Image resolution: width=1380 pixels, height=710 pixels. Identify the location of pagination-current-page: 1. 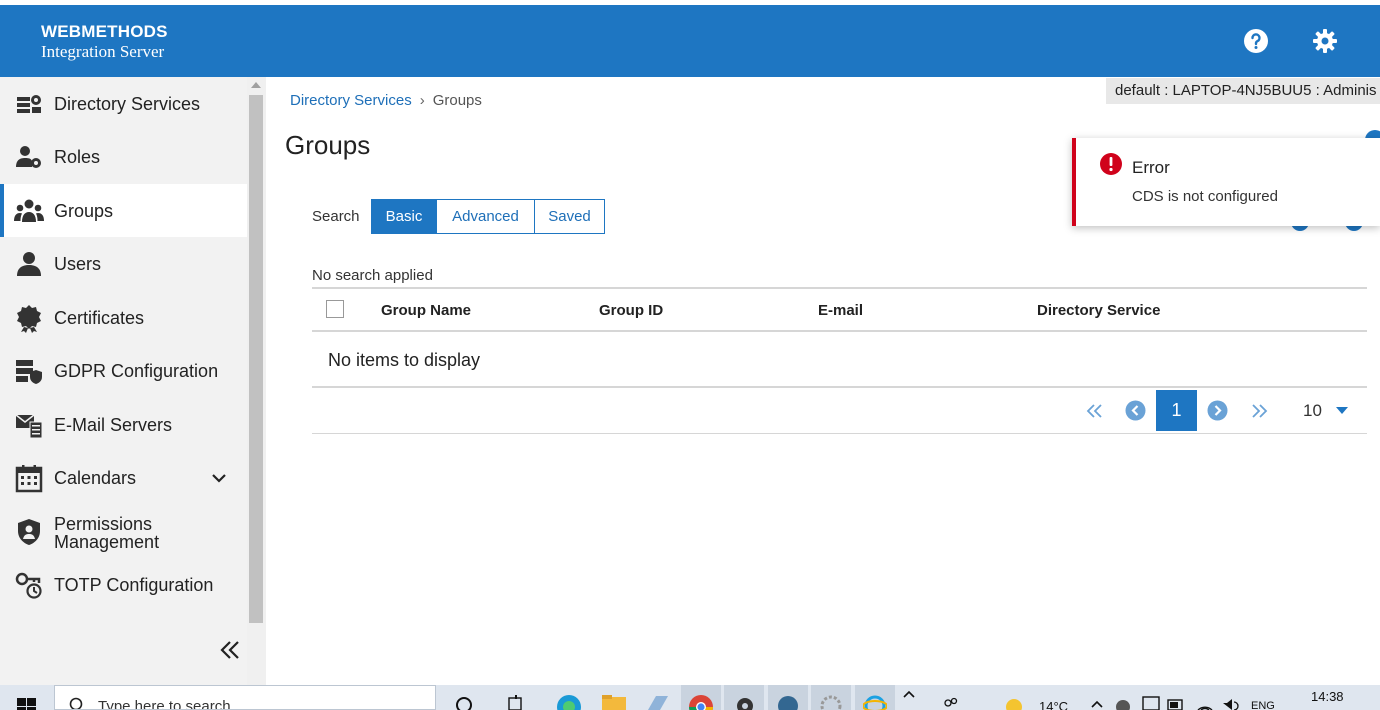
(1176, 410).